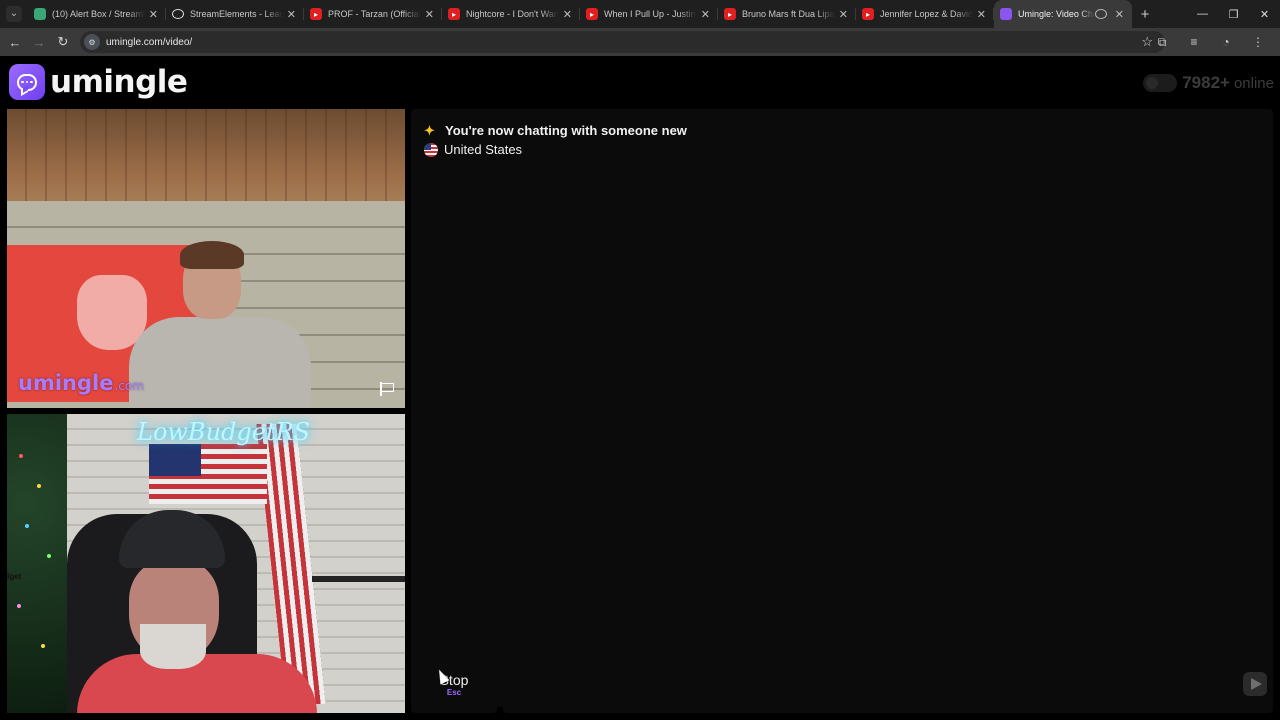  What do you see at coordinates (178, 14) in the screenshot?
I see `streamelements-icon` at bounding box center [178, 14].